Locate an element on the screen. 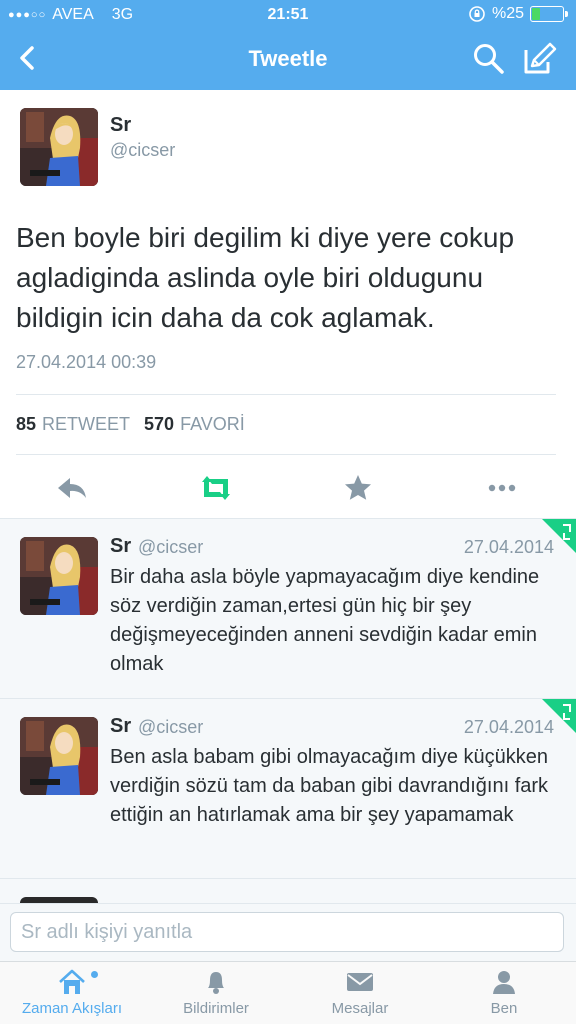  reply-icon is located at coordinates (72, 488).